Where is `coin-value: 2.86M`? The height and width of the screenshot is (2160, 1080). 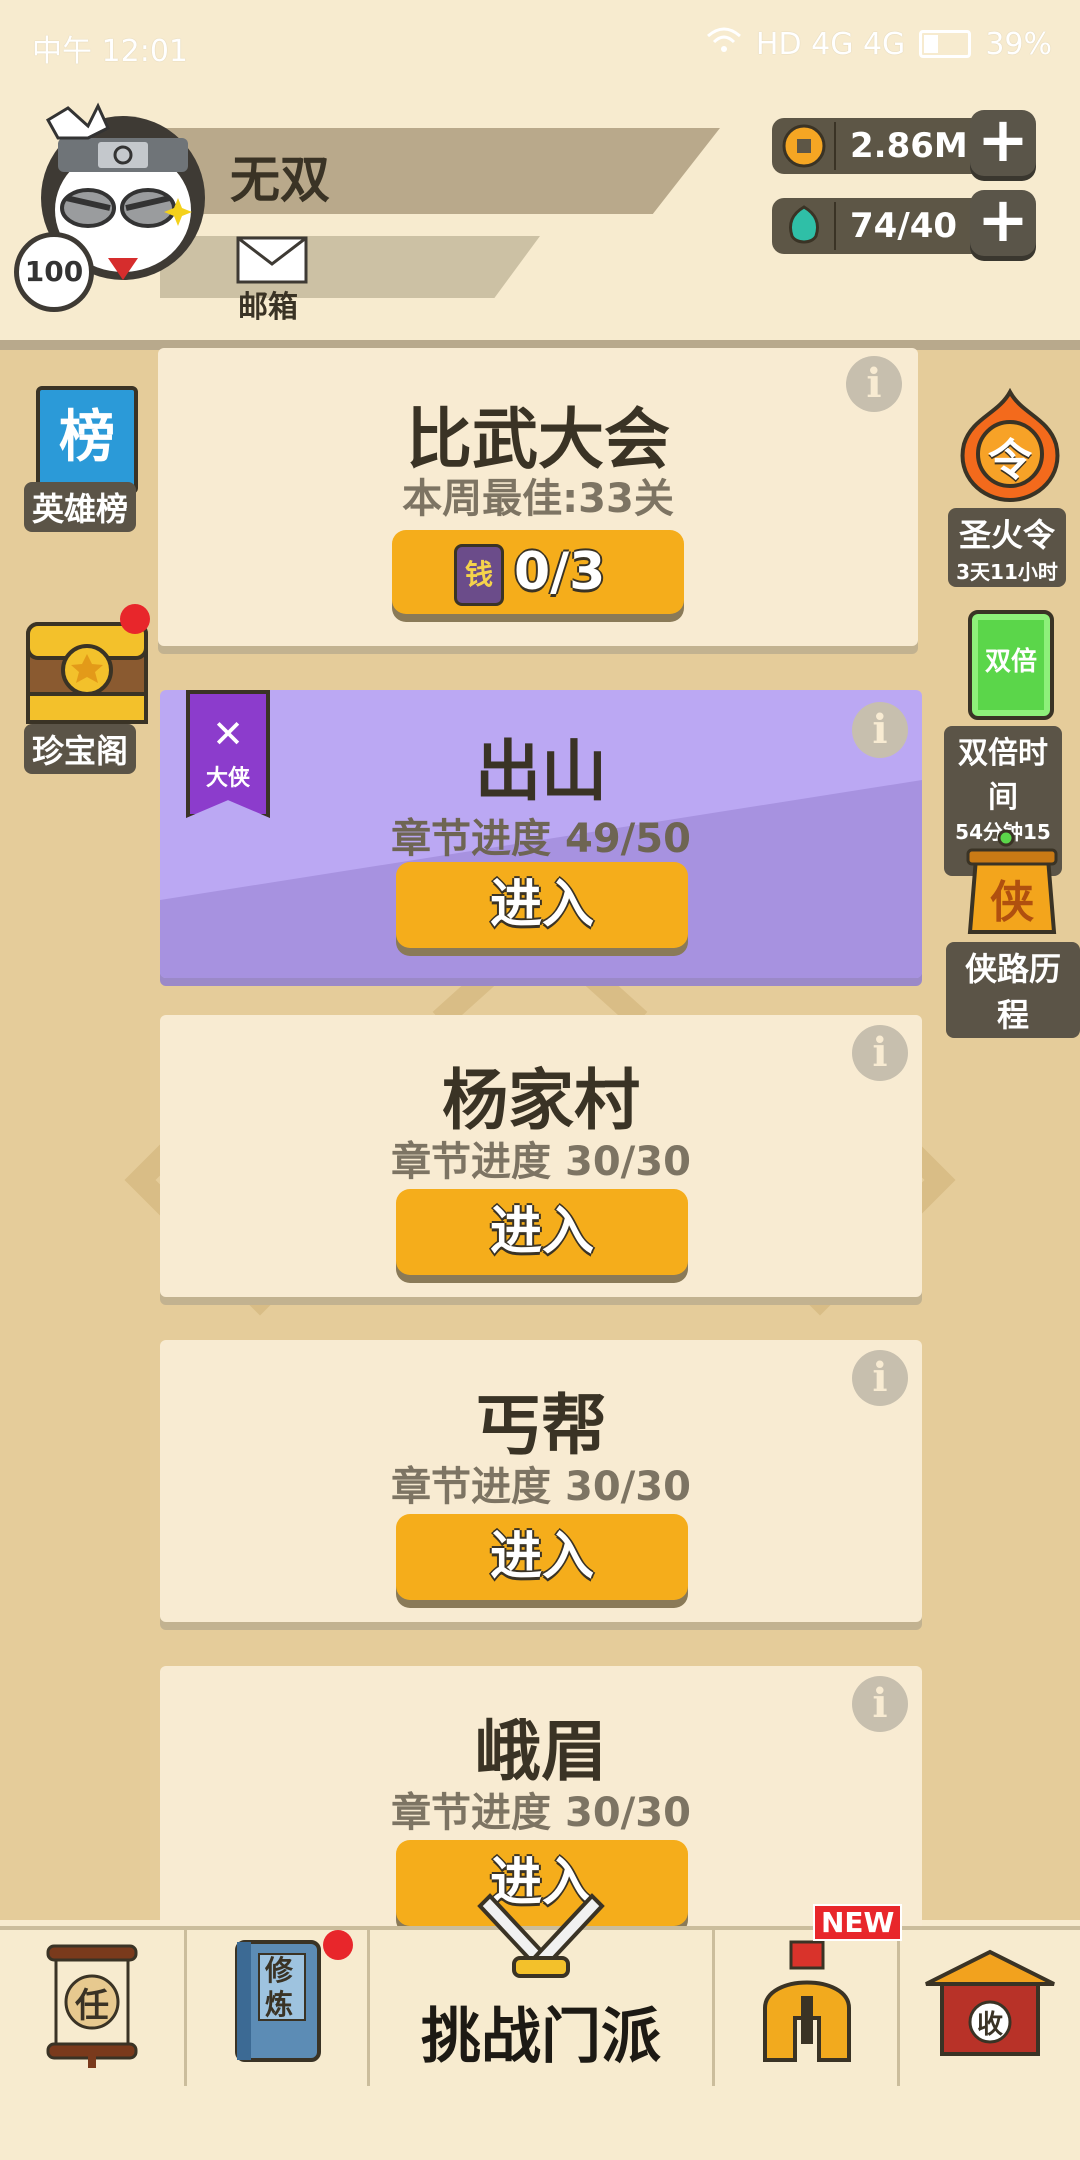 coin-value: 2.86M is located at coordinates (909, 146).